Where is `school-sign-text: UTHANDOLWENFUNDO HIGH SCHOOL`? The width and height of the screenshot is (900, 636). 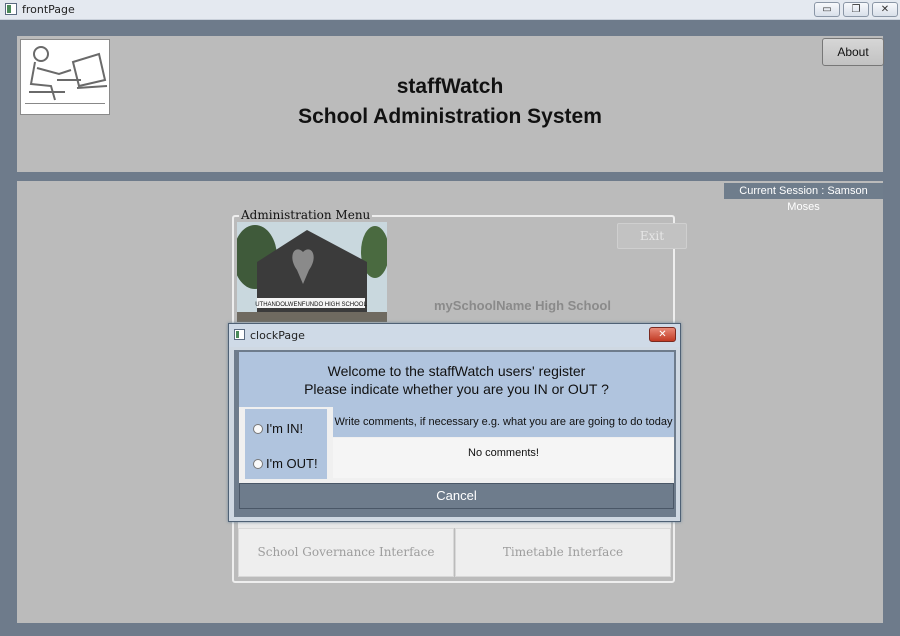 school-sign-text: UTHANDOLWENFUNDO HIGH SCHOOL is located at coordinates (311, 305).